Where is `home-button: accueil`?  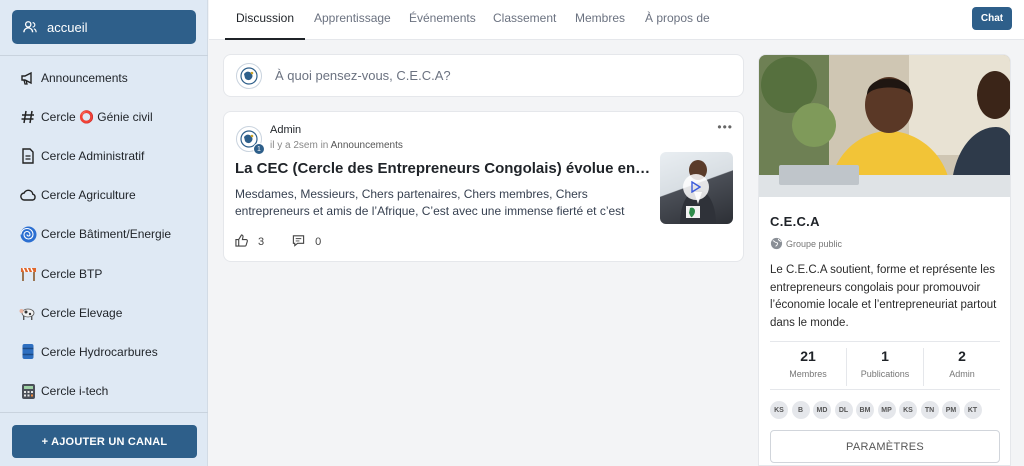
home-button: accueil is located at coordinates (104, 27).